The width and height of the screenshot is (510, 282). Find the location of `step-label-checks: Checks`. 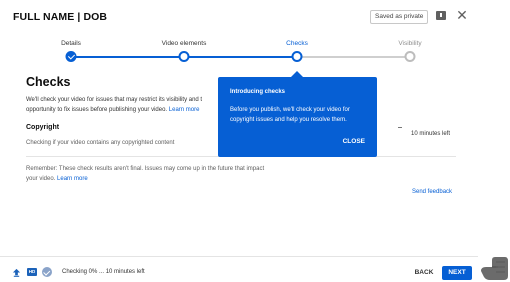

step-label-checks: Checks is located at coordinates (297, 43).